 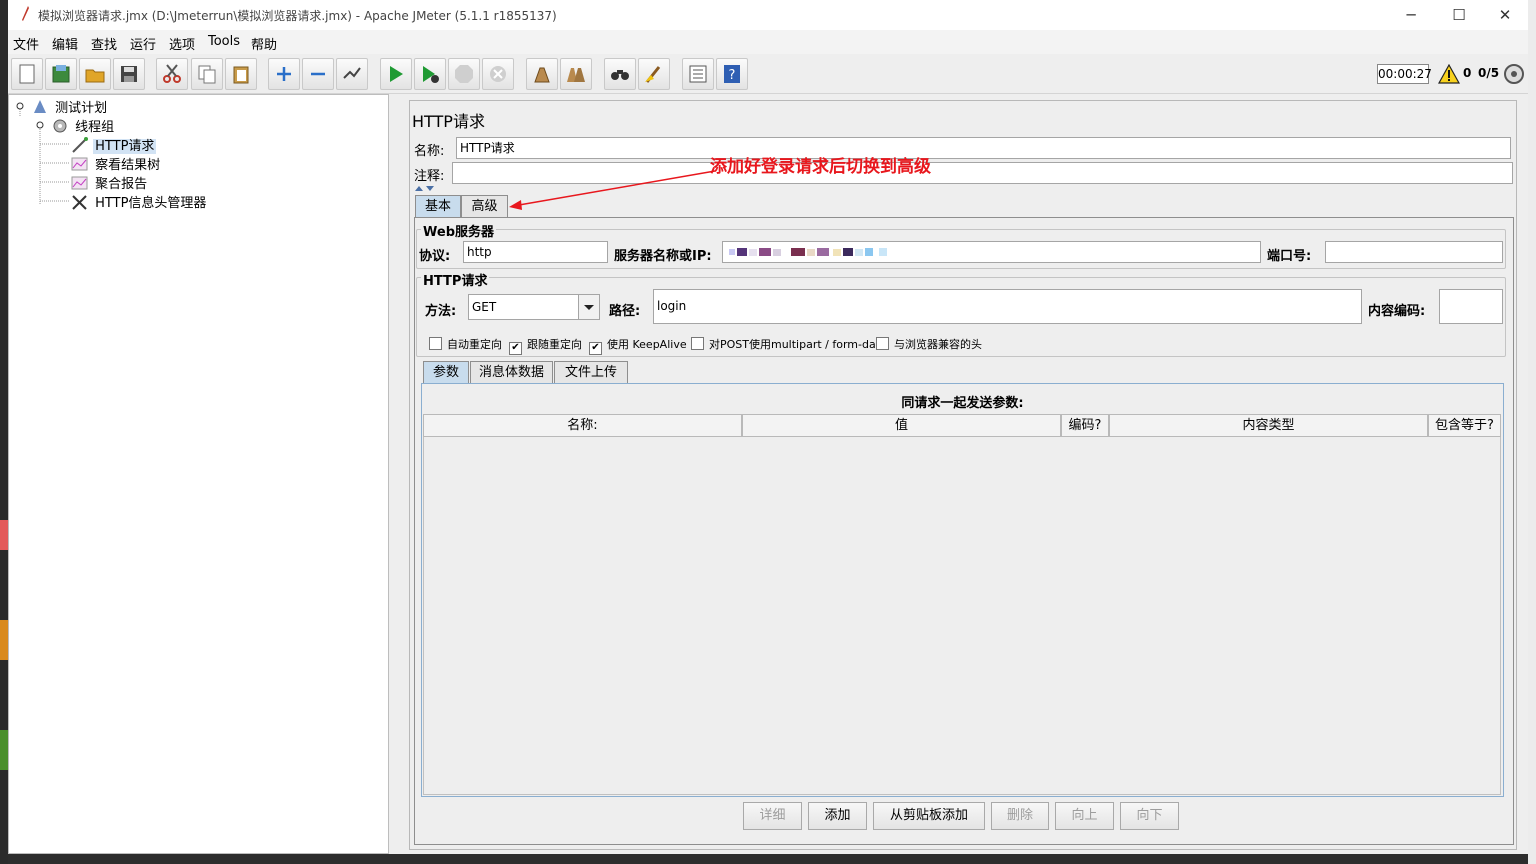 What do you see at coordinates (61, 74) in the screenshot?
I see `templates-icon` at bounding box center [61, 74].